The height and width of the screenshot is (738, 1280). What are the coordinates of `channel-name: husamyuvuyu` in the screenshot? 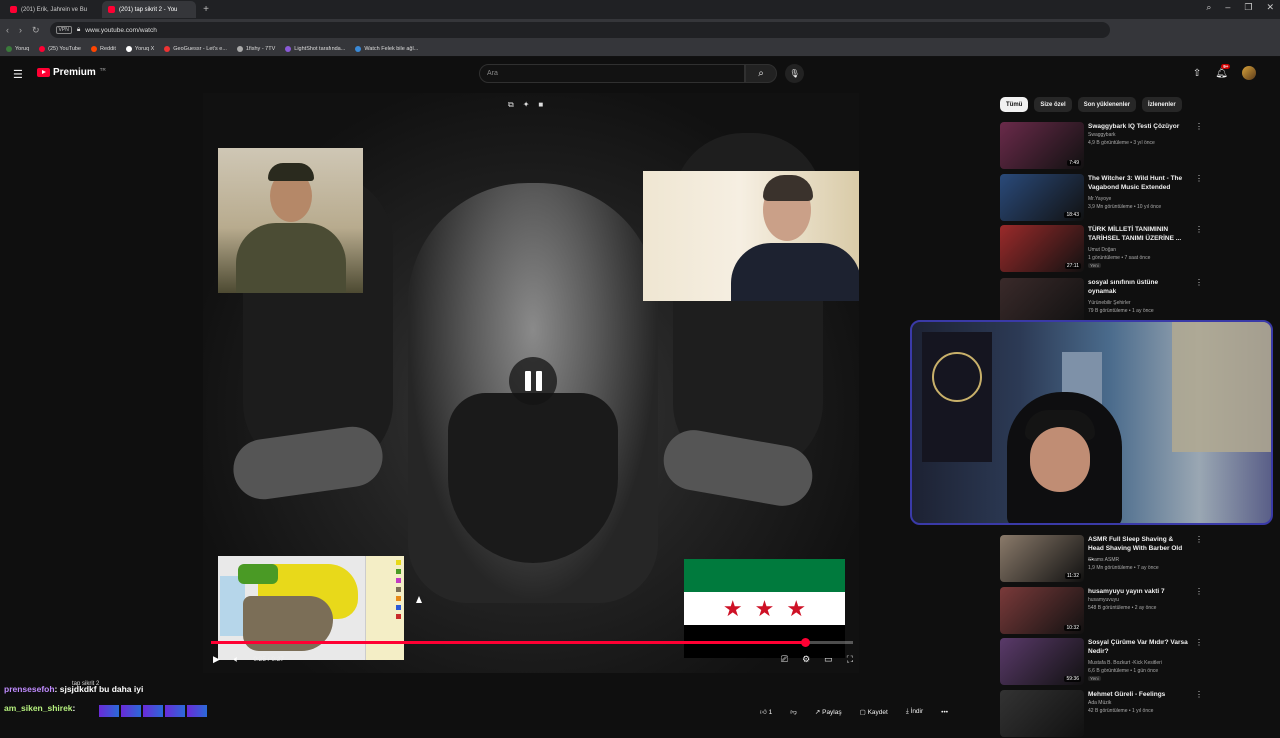 It's located at (1103, 600).